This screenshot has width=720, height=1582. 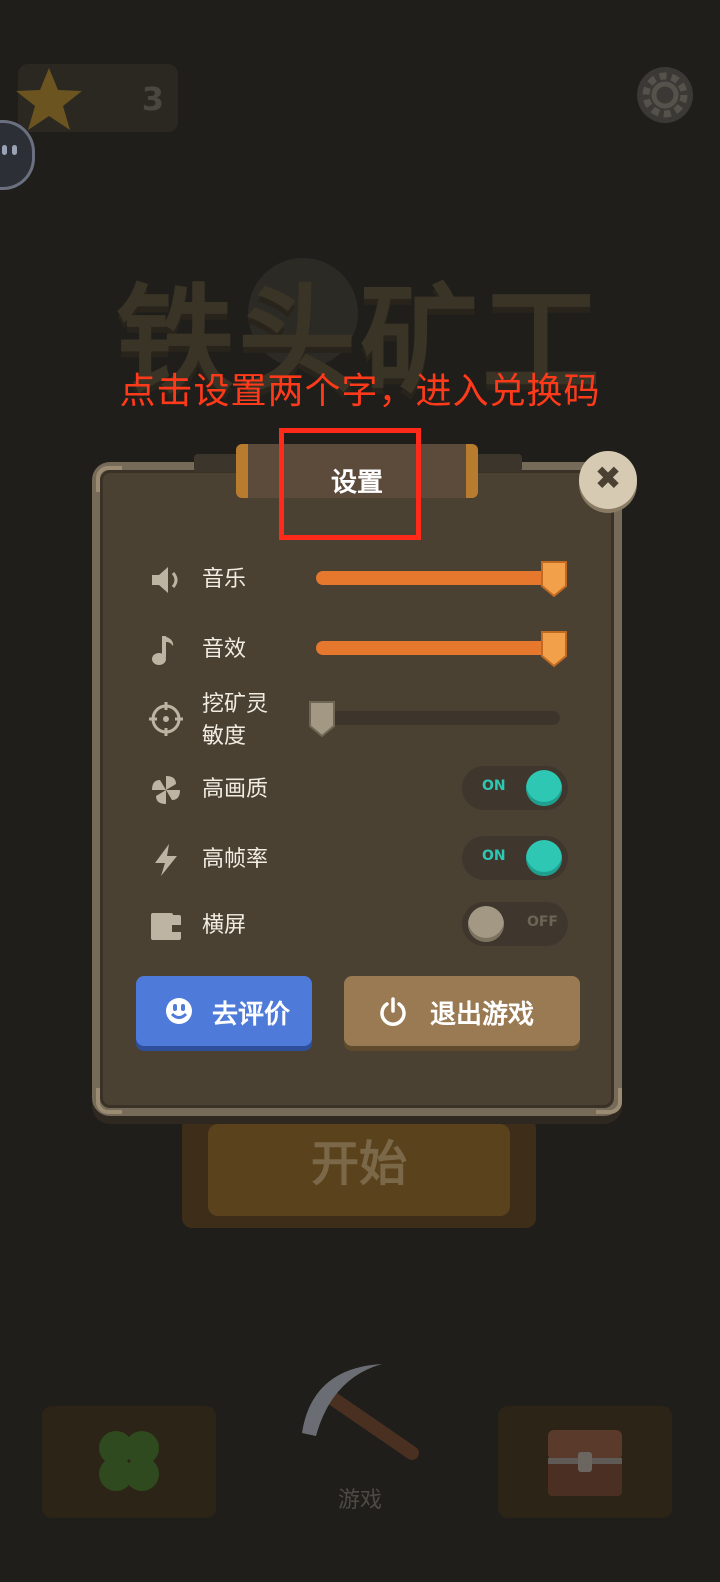 I want to click on speaker-icon, so click(x=165, y=580).